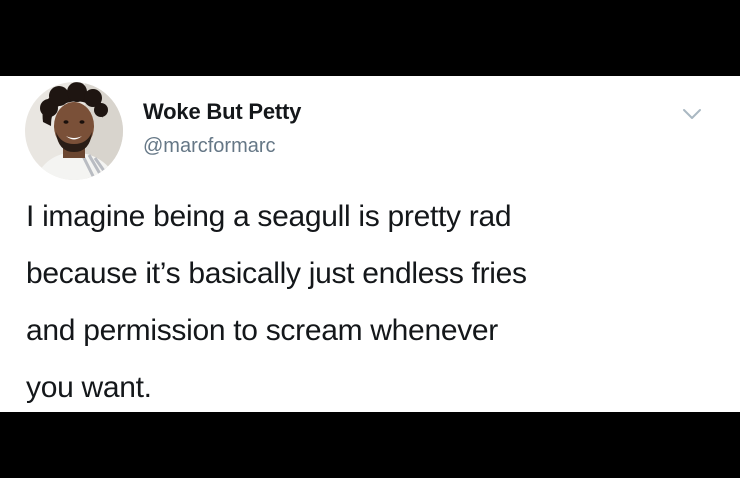 This screenshot has height=478, width=740. I want to click on chevron-down-icon, so click(692, 114).